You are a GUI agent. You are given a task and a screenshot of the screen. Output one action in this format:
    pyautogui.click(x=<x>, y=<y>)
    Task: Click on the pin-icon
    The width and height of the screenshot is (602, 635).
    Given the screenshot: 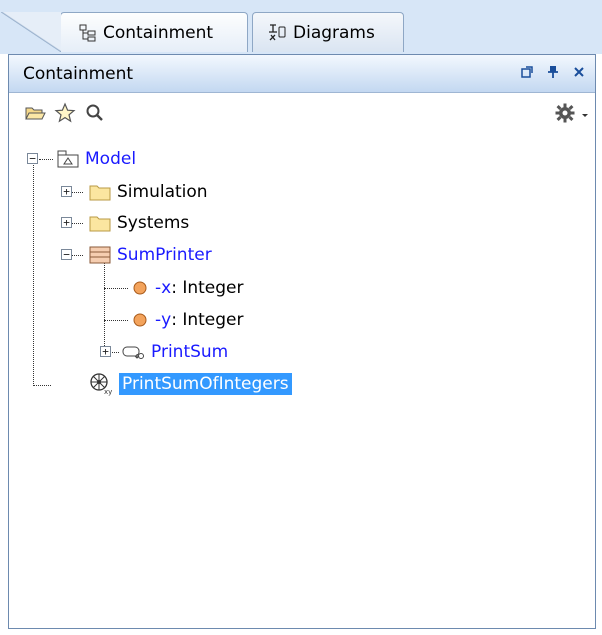 What is the action you would take?
    pyautogui.click(x=553, y=74)
    